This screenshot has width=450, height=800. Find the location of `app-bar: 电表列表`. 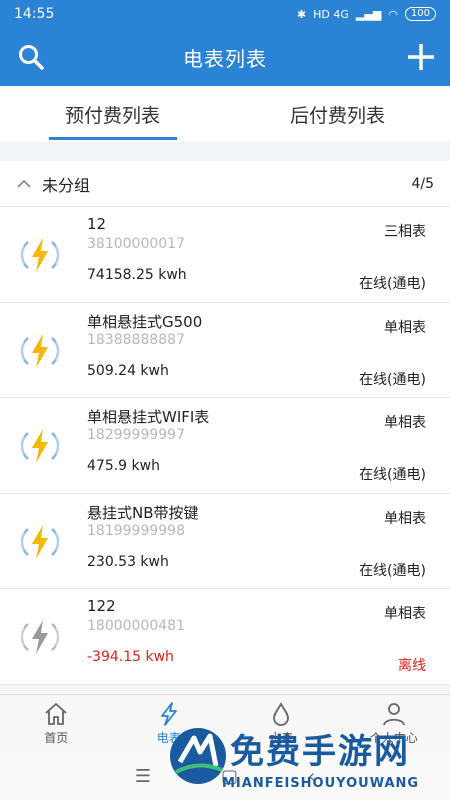

app-bar: 电表列表 is located at coordinates (225, 57).